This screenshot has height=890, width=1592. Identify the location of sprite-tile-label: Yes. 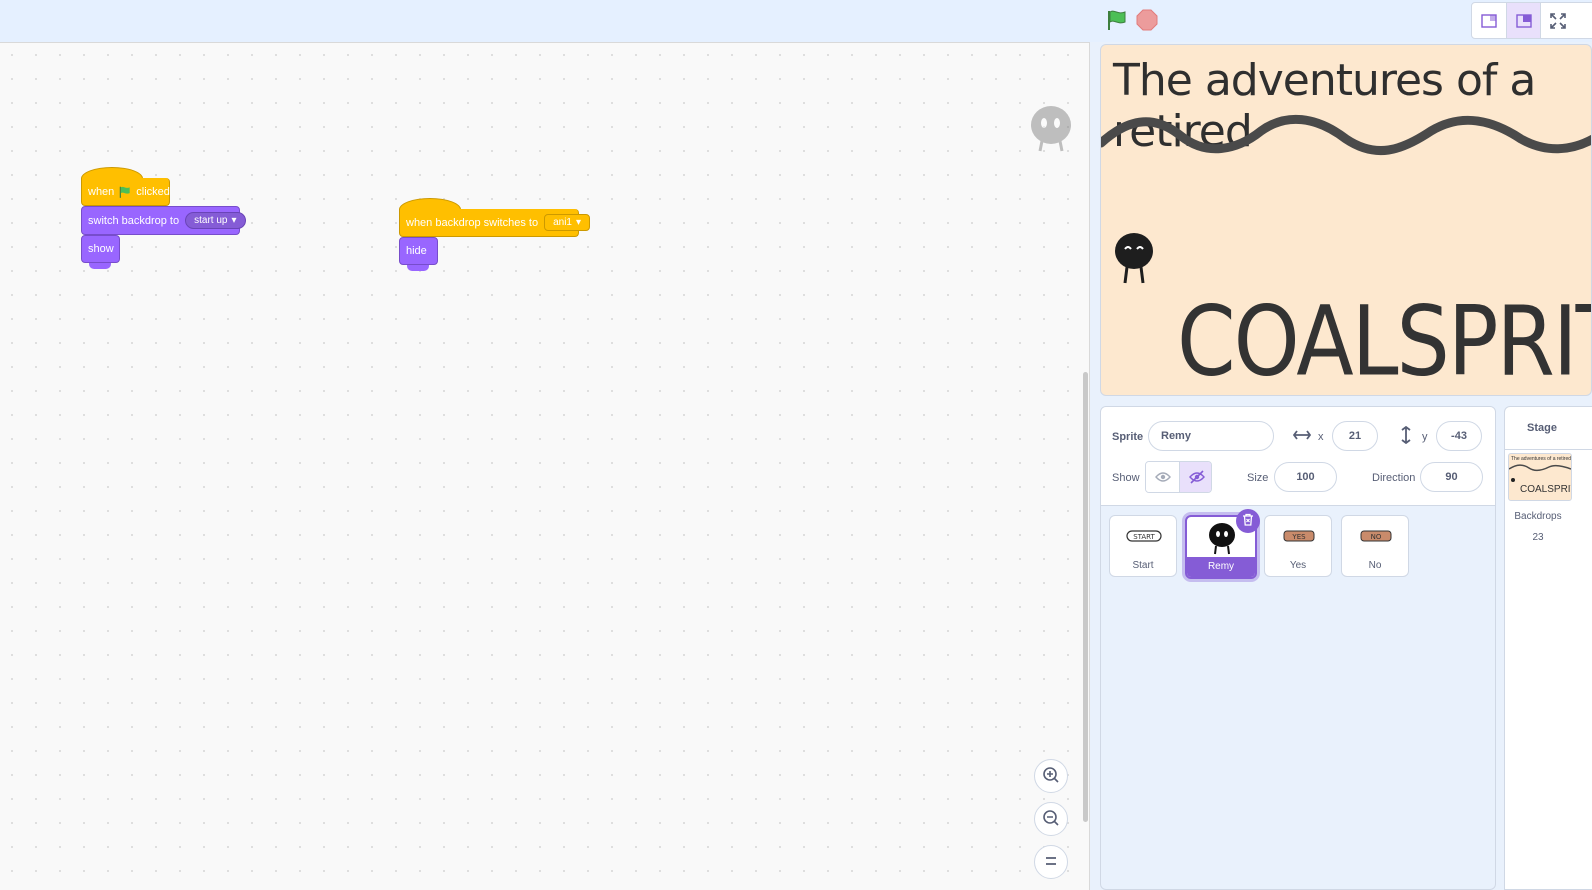
(1298, 565).